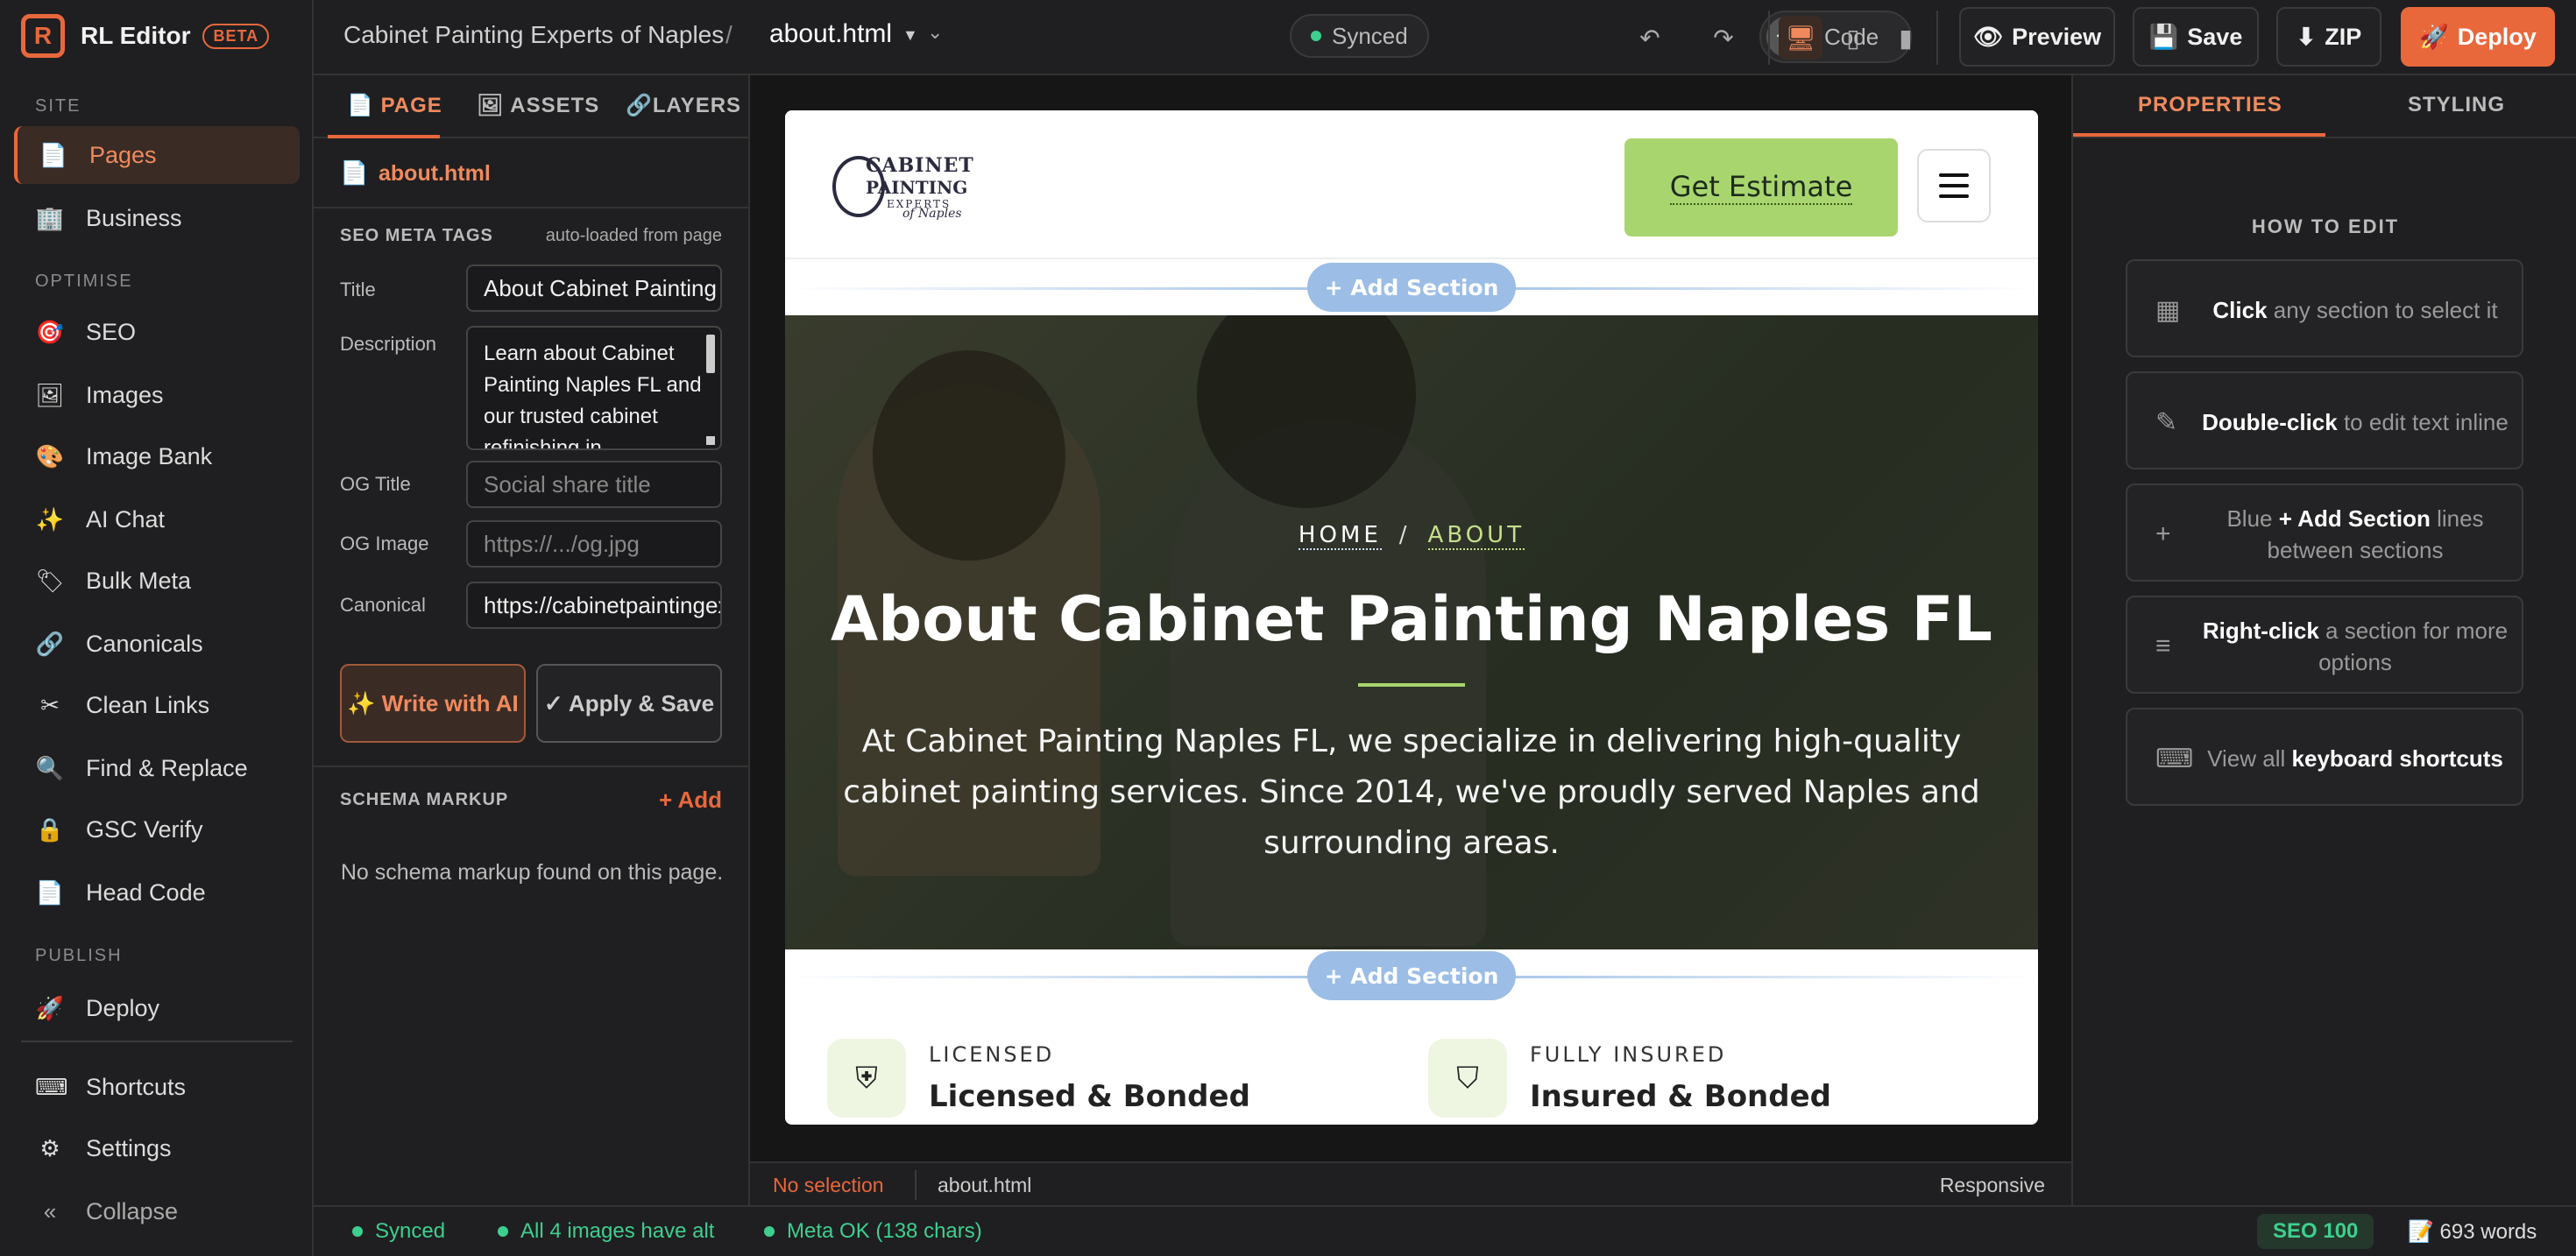  I want to click on caret-down-icon: ▼, so click(910, 35).